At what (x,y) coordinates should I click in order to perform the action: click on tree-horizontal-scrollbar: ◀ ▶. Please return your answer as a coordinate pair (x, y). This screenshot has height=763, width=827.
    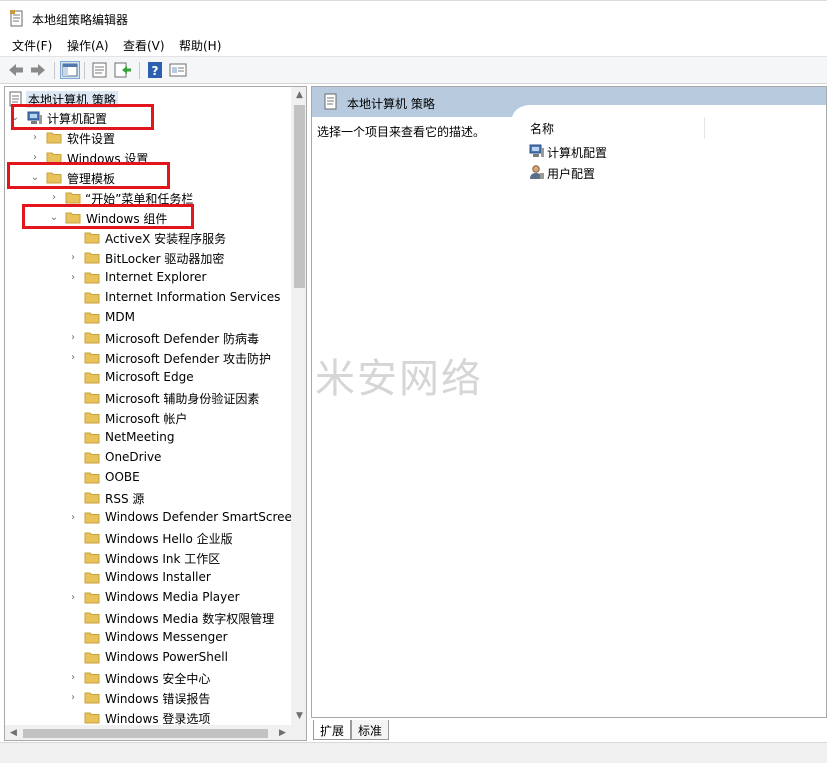
    Looking at the image, I should click on (148, 732).